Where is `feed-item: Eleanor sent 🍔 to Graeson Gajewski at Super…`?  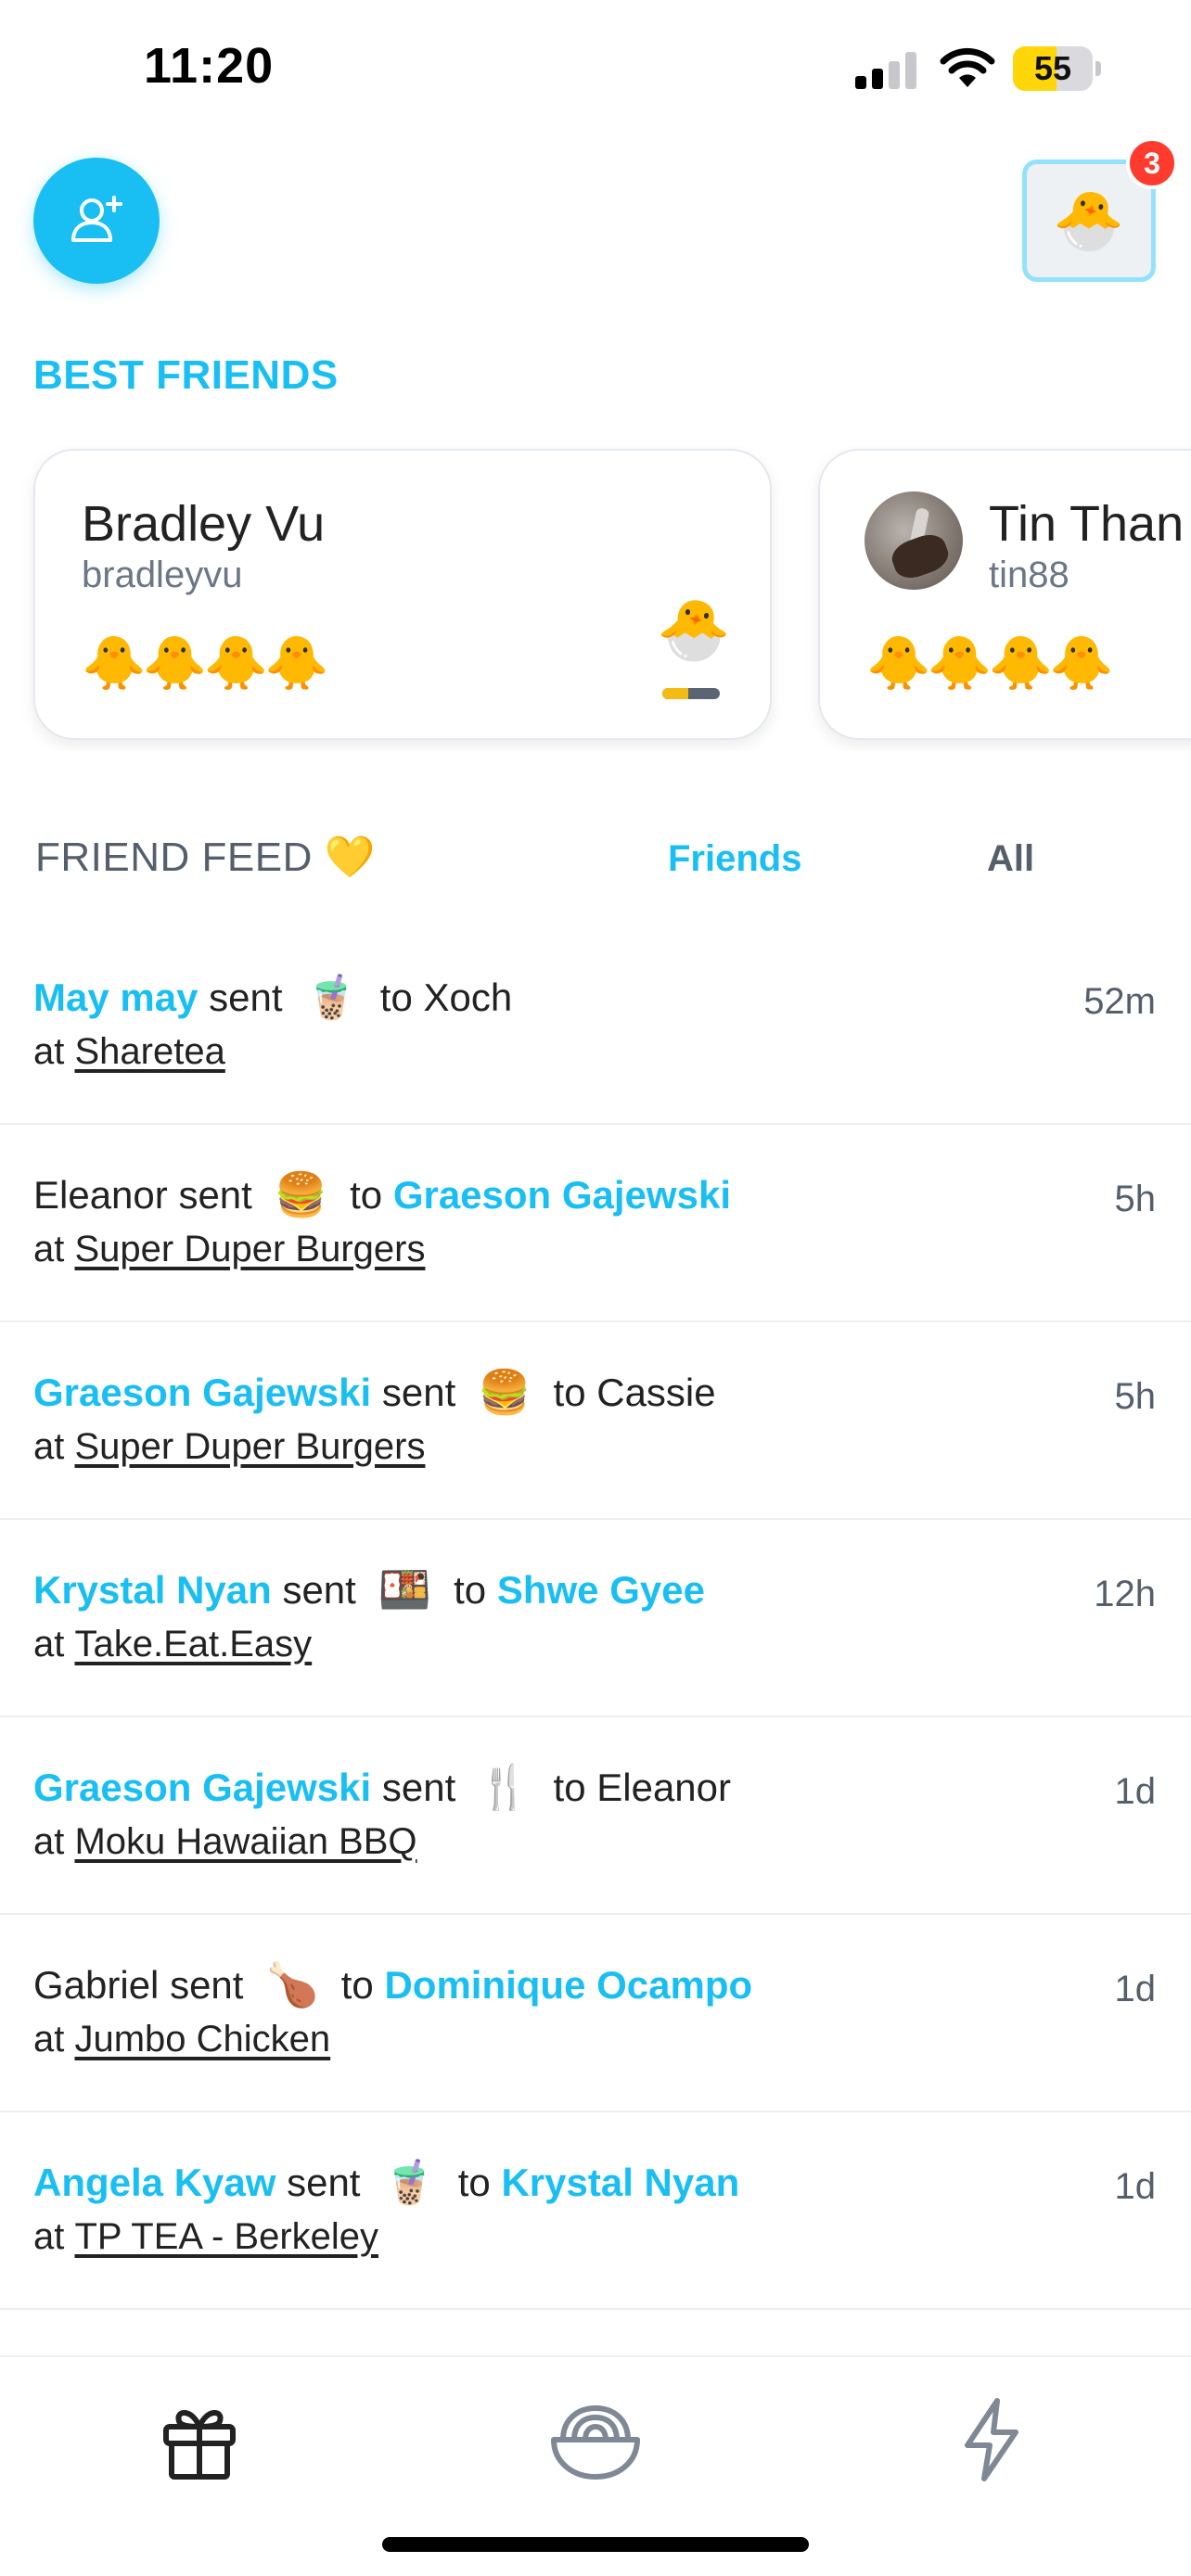
feed-item: Eleanor sent 🍔 to Graeson Gajewski at Super… is located at coordinates (595, 1223).